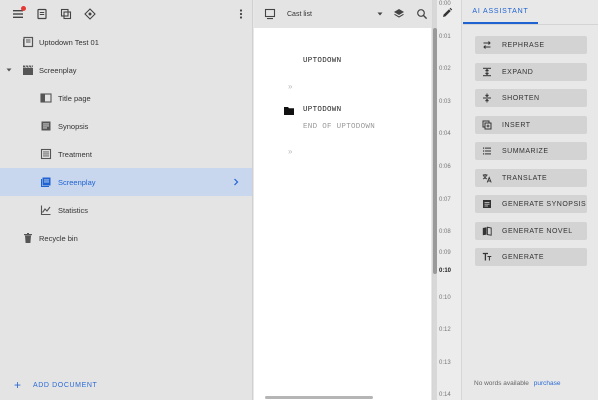  What do you see at coordinates (335, 14) in the screenshot?
I see `cast-list-select: Cast list` at bounding box center [335, 14].